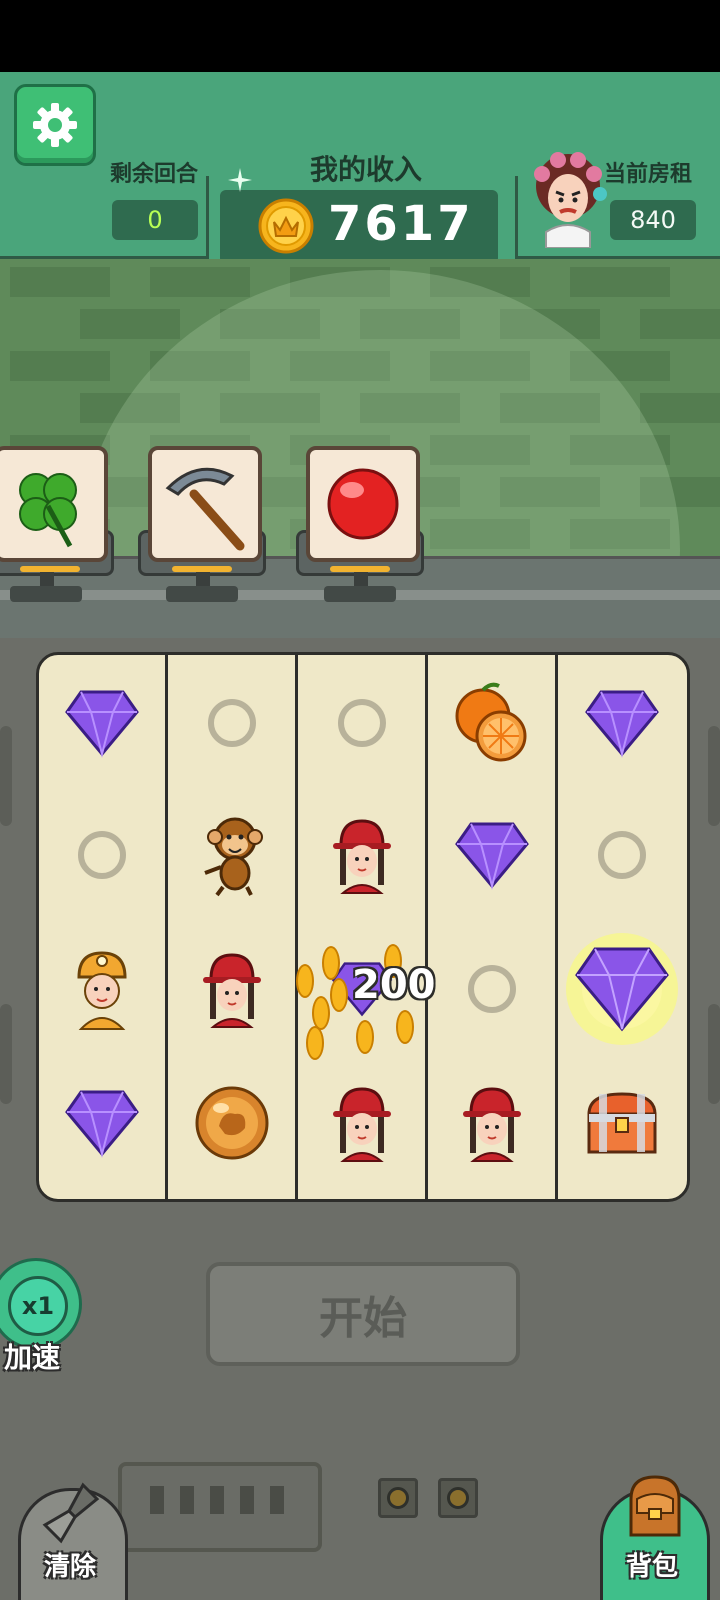 The image size is (720, 1600). I want to click on glowing-purple-gem-icon, so click(622, 989).